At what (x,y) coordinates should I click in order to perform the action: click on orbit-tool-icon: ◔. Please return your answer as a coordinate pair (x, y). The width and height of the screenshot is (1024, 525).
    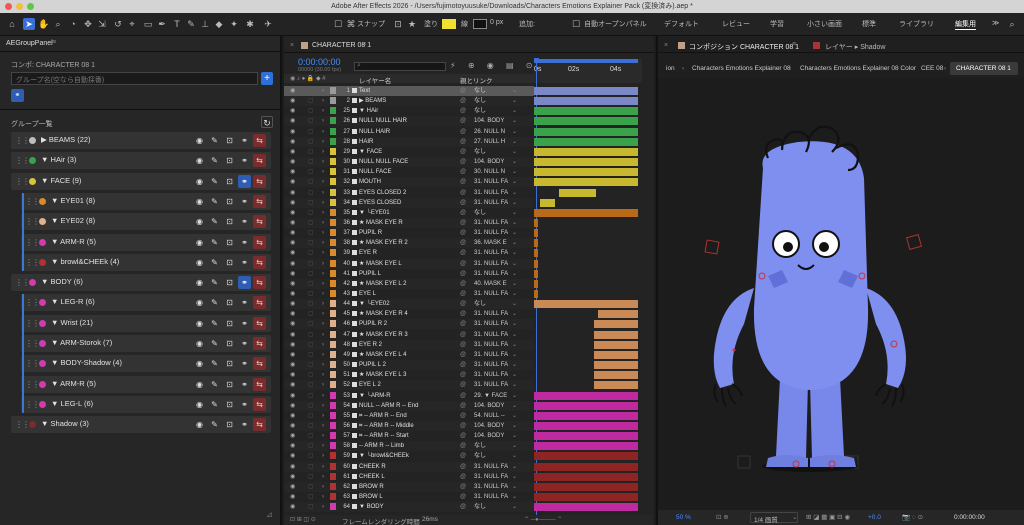
    Looking at the image, I should click on (73, 24).